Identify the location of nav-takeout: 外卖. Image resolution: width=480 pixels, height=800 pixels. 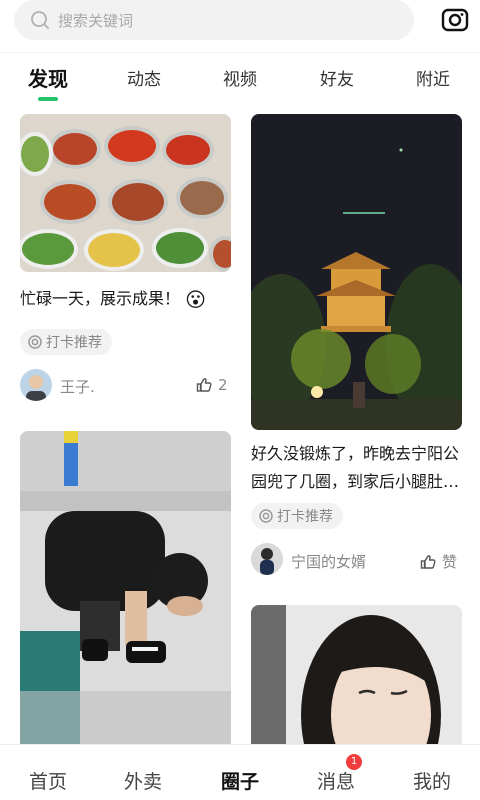
(143, 780).